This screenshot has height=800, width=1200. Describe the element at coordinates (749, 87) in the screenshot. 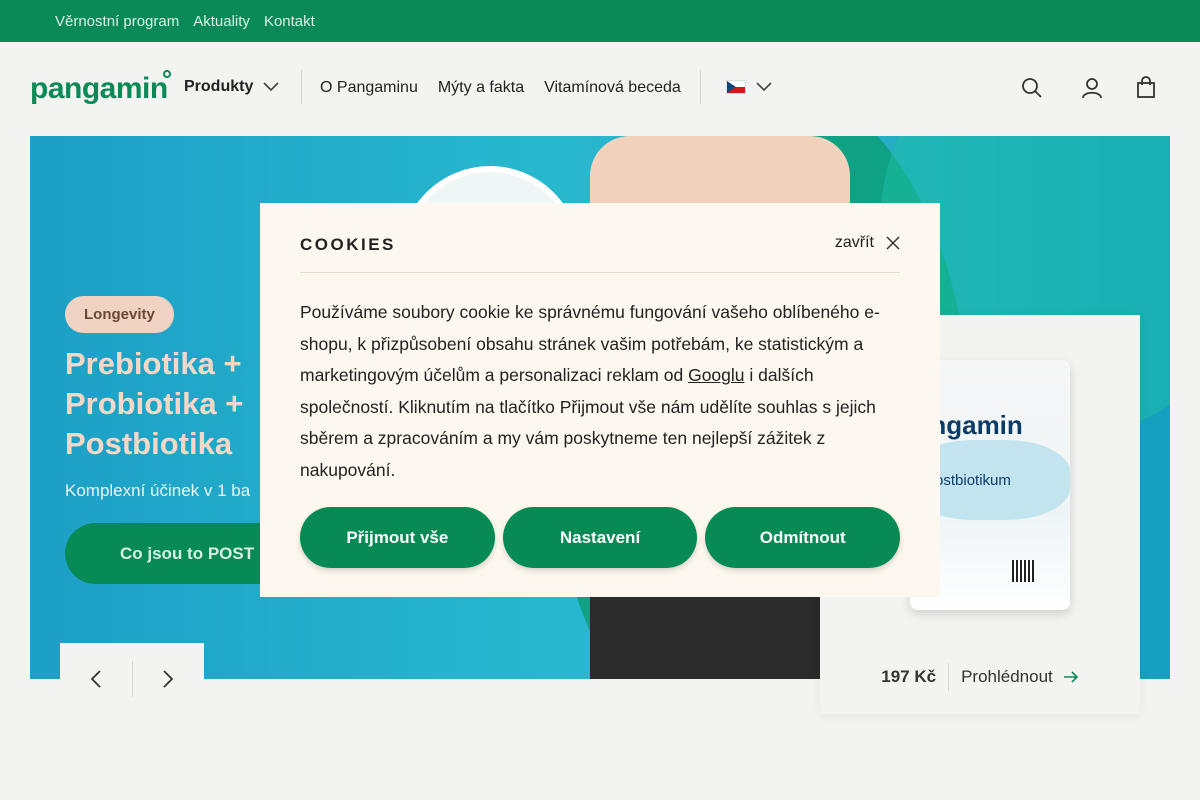

I see `language-selector` at that location.